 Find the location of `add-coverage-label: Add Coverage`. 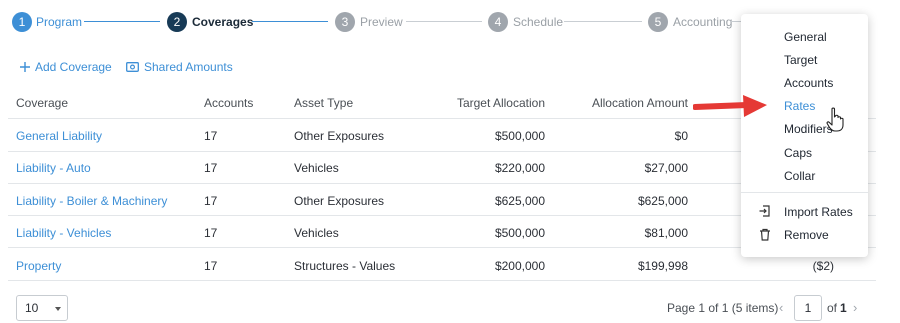

add-coverage-label: Add Coverage is located at coordinates (73, 67).